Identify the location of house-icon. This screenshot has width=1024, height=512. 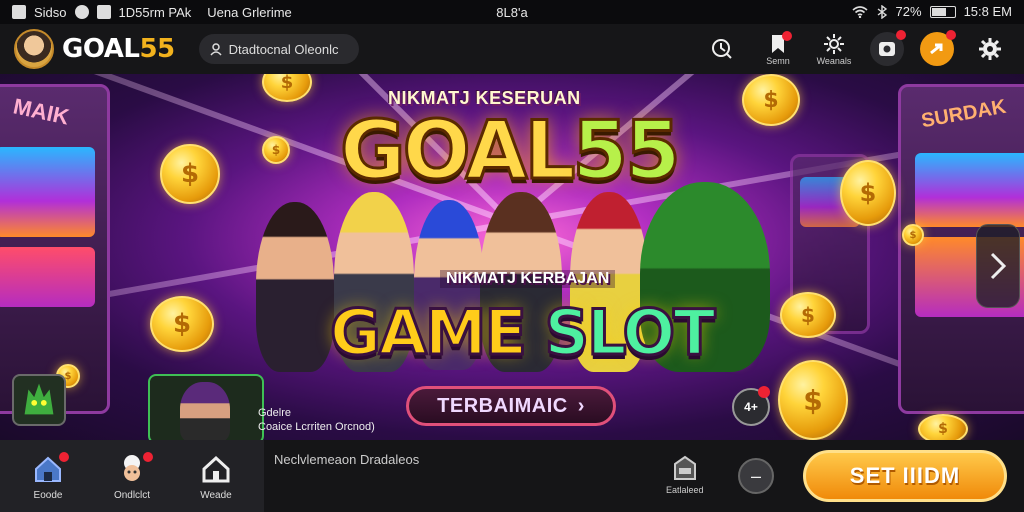
(216, 468).